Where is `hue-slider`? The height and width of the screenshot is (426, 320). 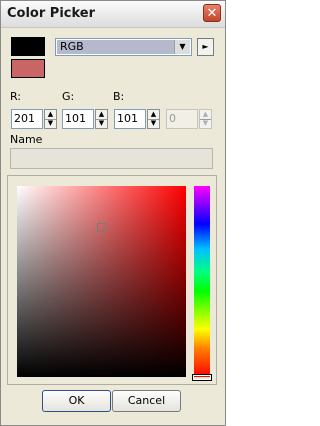 hue-slider is located at coordinates (202, 281).